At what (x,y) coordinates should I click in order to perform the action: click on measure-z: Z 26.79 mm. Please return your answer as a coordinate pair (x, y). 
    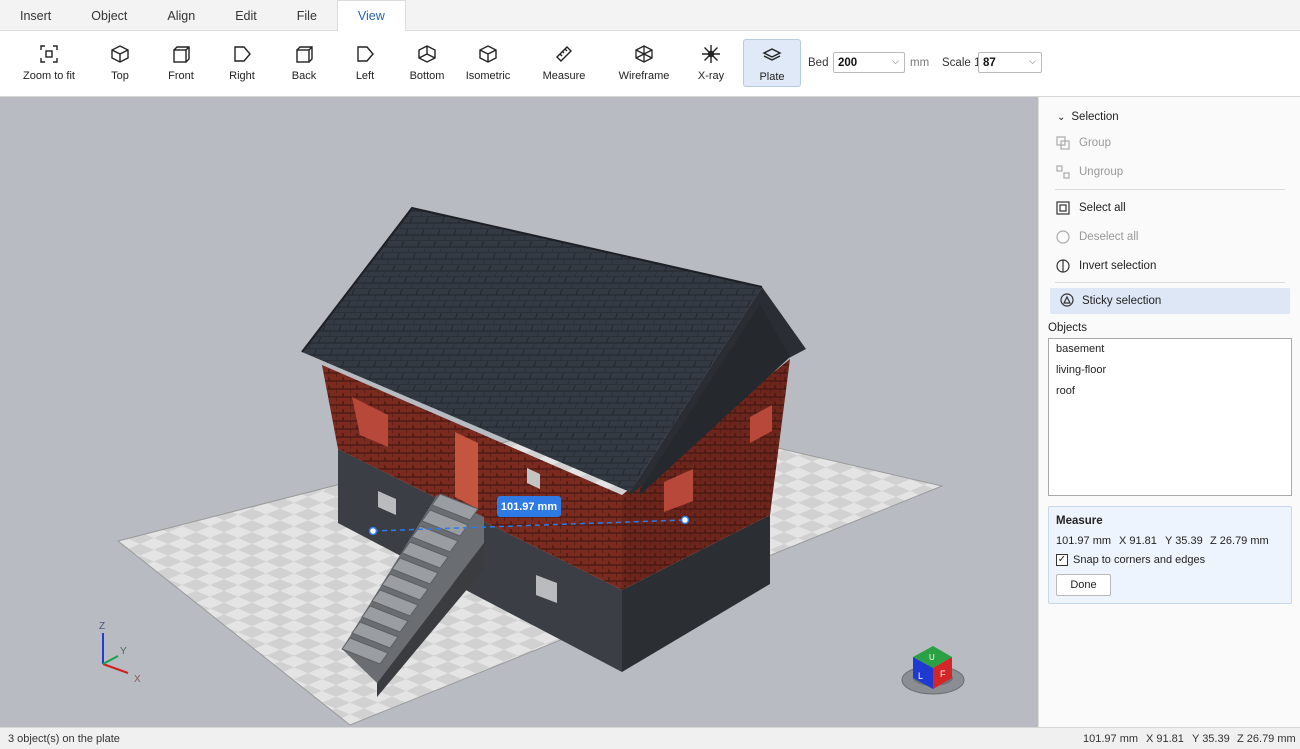
    Looking at the image, I should click on (1239, 541).